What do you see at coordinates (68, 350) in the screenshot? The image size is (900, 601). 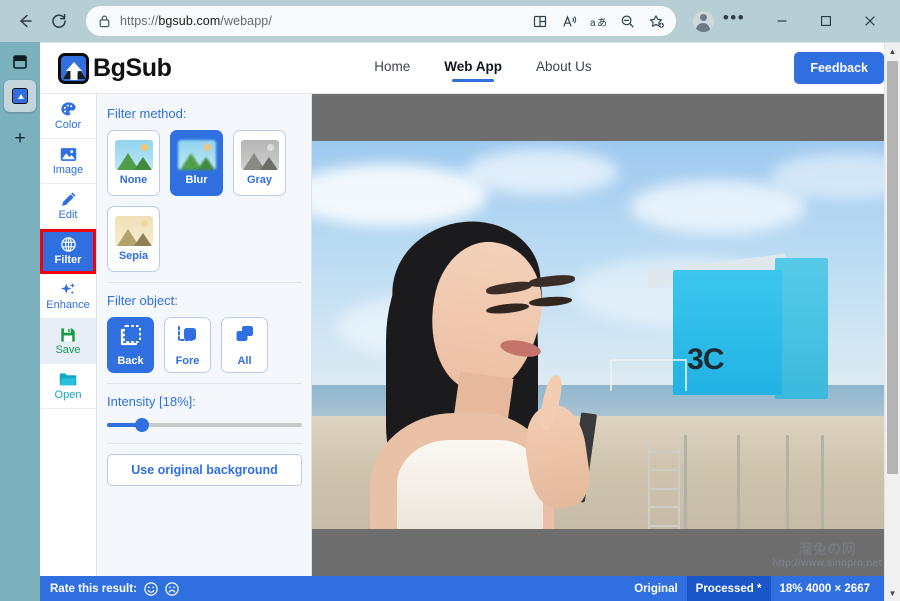 I see `tool-label: Save` at bounding box center [68, 350].